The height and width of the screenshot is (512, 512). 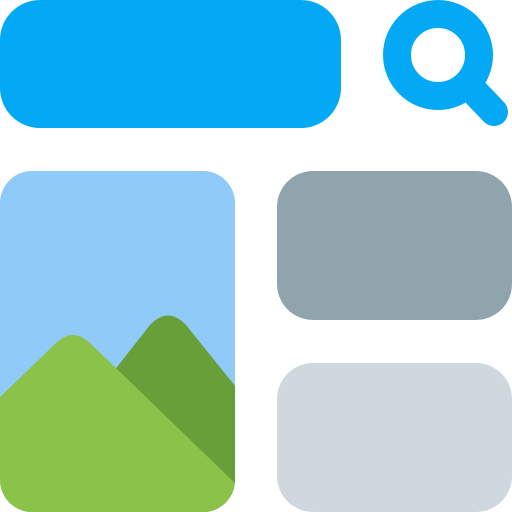 What do you see at coordinates (482, 99) in the screenshot?
I see `search-icon-handle` at bounding box center [482, 99].